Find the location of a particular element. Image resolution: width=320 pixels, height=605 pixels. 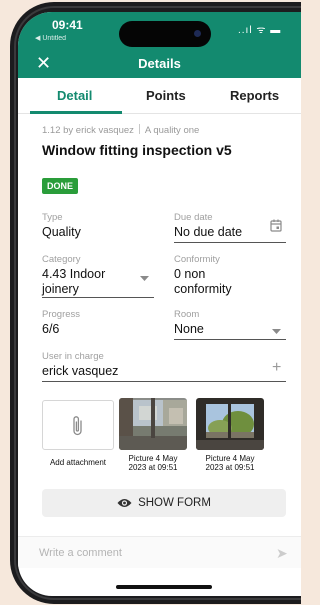

add-attachment-label: Add attachment is located at coordinates (78, 462).